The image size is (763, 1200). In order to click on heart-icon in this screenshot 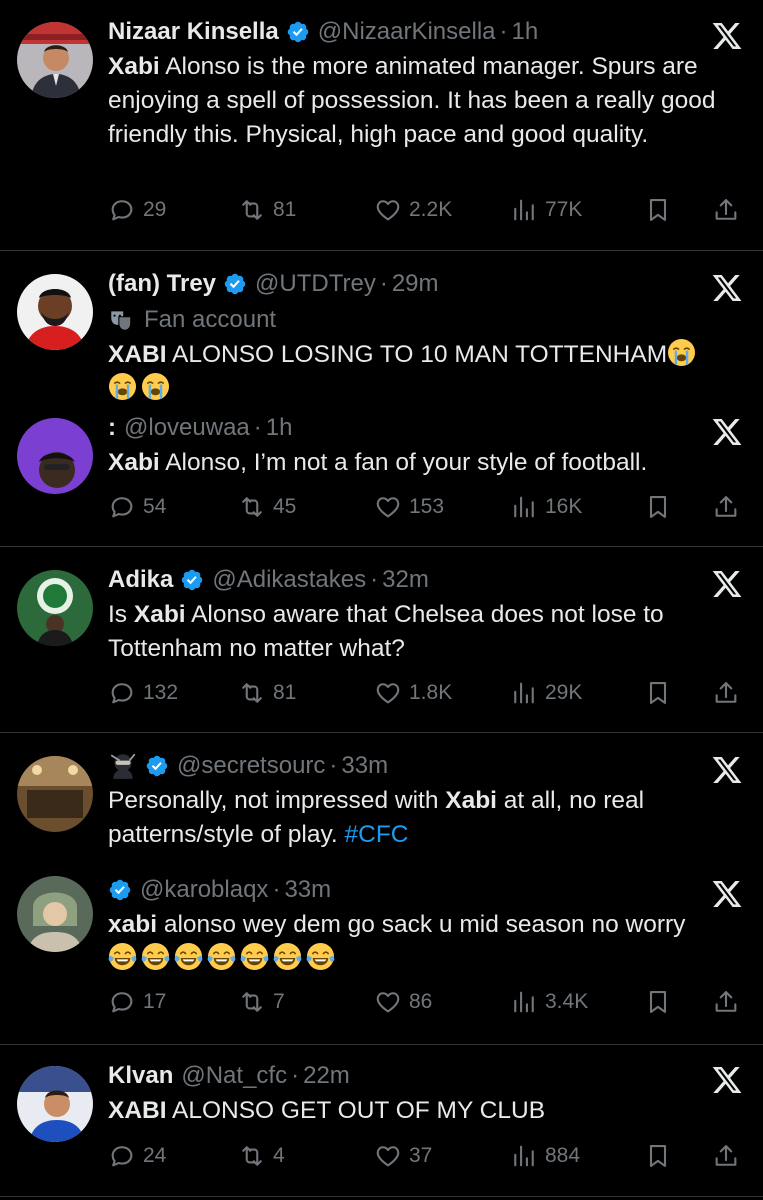, I will do `click(388, 210)`.